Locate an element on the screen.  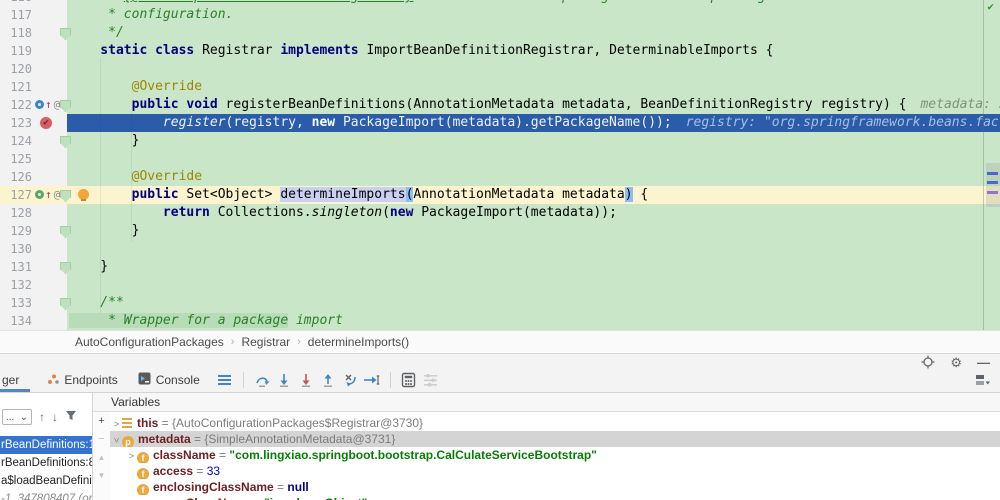
line-number: 131 is located at coordinates (16, 267).